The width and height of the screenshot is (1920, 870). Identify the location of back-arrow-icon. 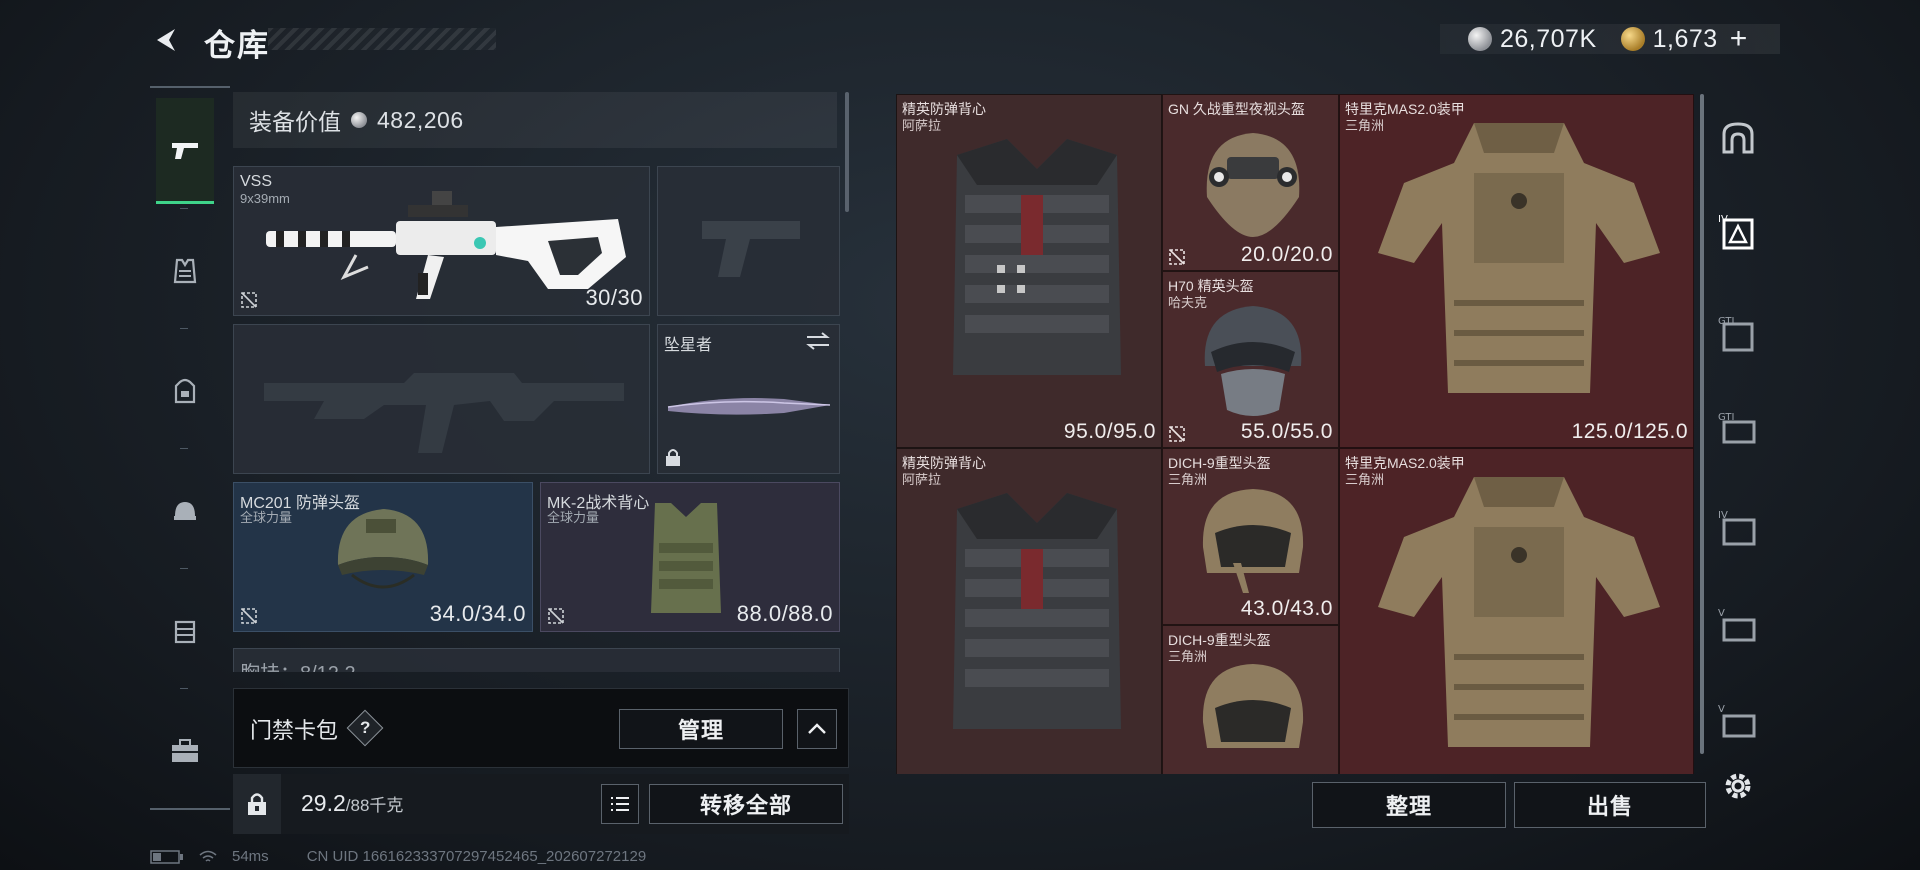
(166, 40).